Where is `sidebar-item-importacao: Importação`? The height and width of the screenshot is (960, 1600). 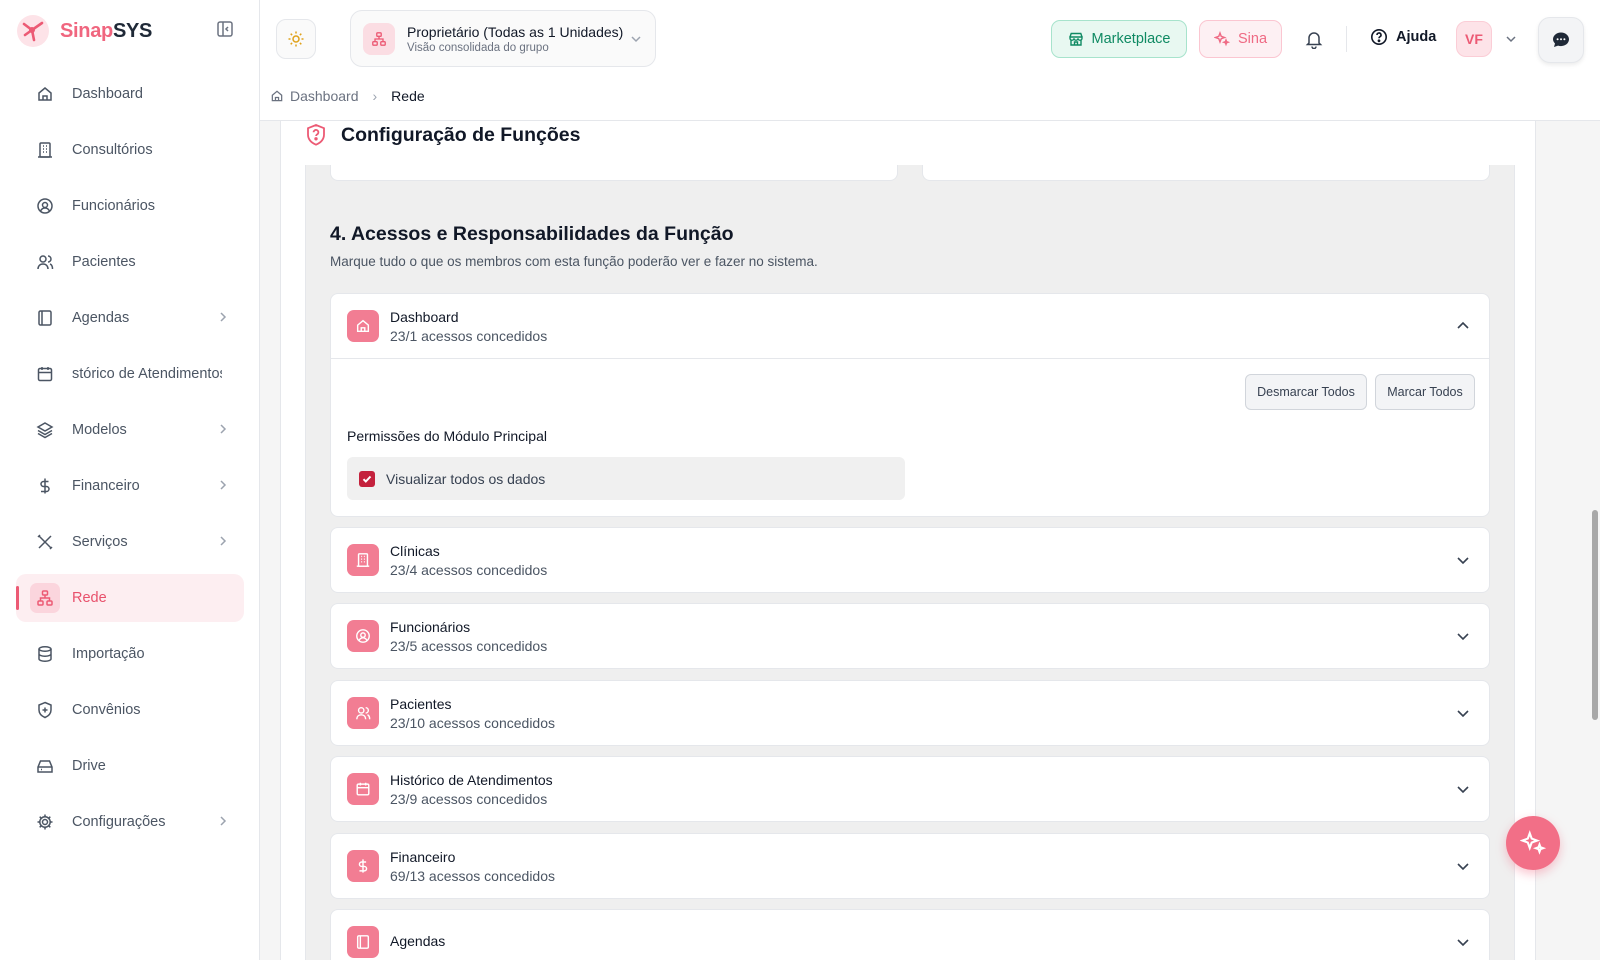
sidebar-item-importacao: Importação is located at coordinates (130, 654).